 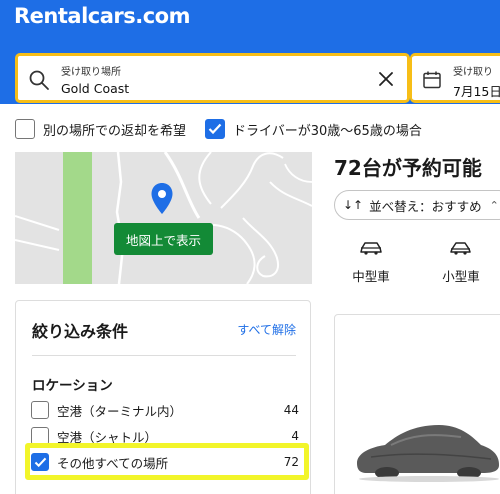 What do you see at coordinates (476, 90) in the screenshot?
I see `pickup-date-value: 7月15日` at bounding box center [476, 90].